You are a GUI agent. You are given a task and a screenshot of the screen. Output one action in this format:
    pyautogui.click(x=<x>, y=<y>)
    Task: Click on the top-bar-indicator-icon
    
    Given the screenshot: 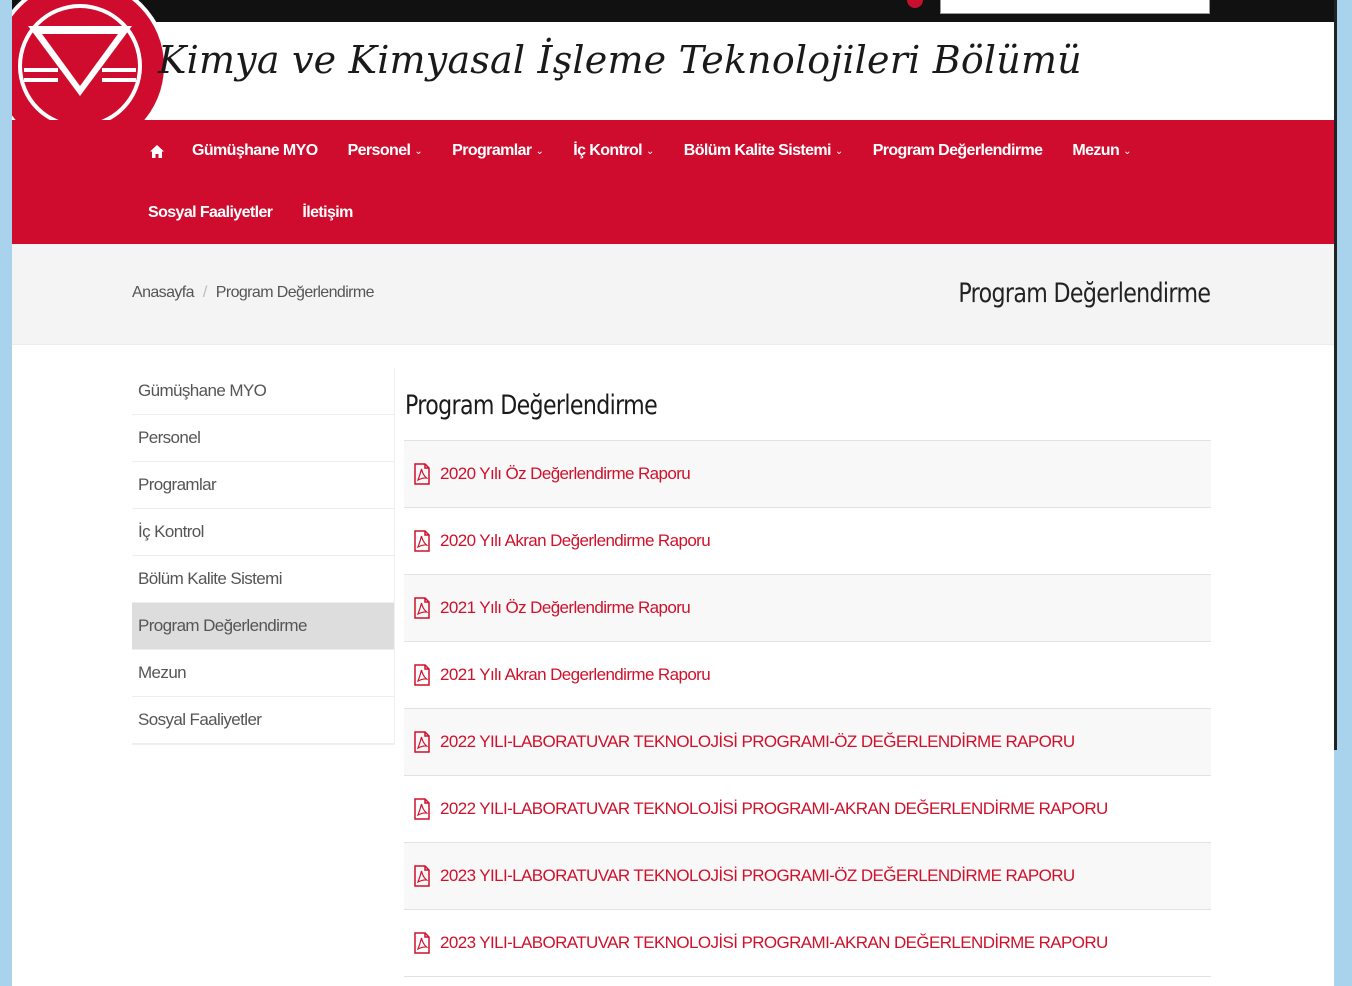 What is the action you would take?
    pyautogui.click(x=915, y=4)
    